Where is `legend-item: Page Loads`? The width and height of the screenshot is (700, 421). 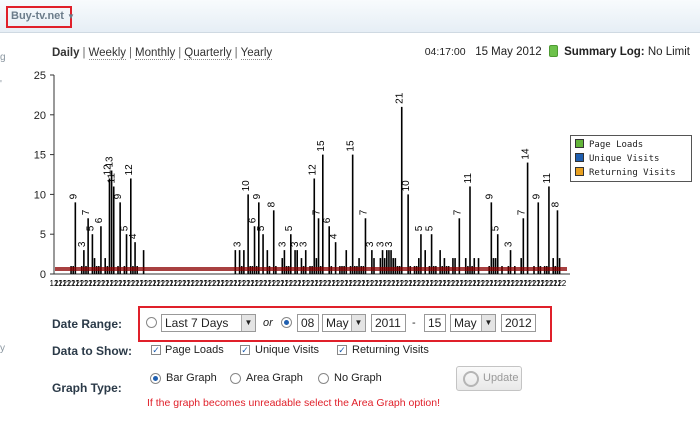
legend-item: Page Loads is located at coordinates (631, 145).